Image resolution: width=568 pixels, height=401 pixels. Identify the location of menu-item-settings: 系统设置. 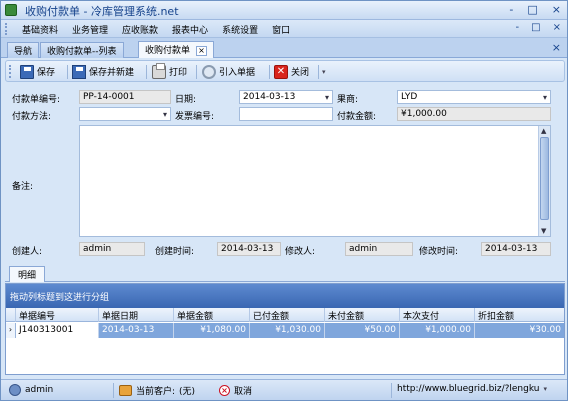
(240, 29).